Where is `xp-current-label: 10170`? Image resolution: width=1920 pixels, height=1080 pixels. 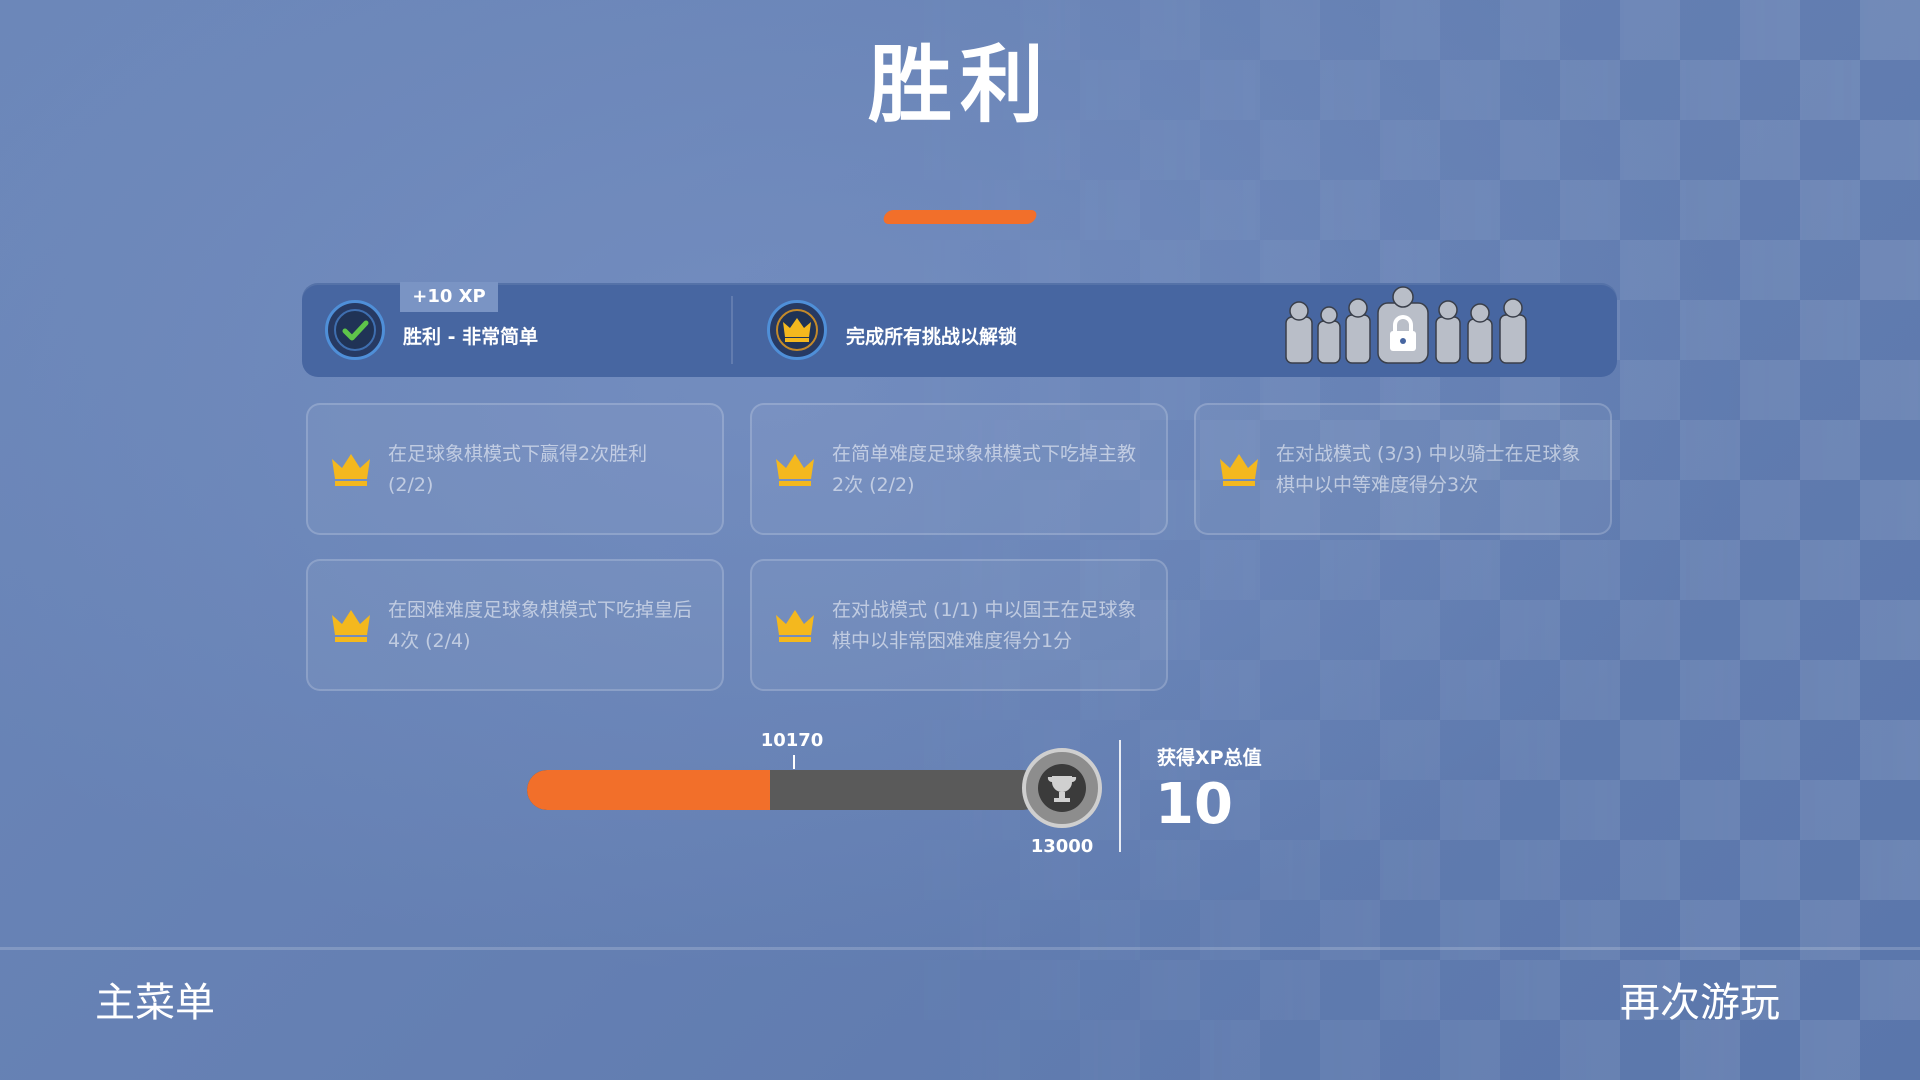 xp-current-label: 10170 is located at coordinates (792, 740).